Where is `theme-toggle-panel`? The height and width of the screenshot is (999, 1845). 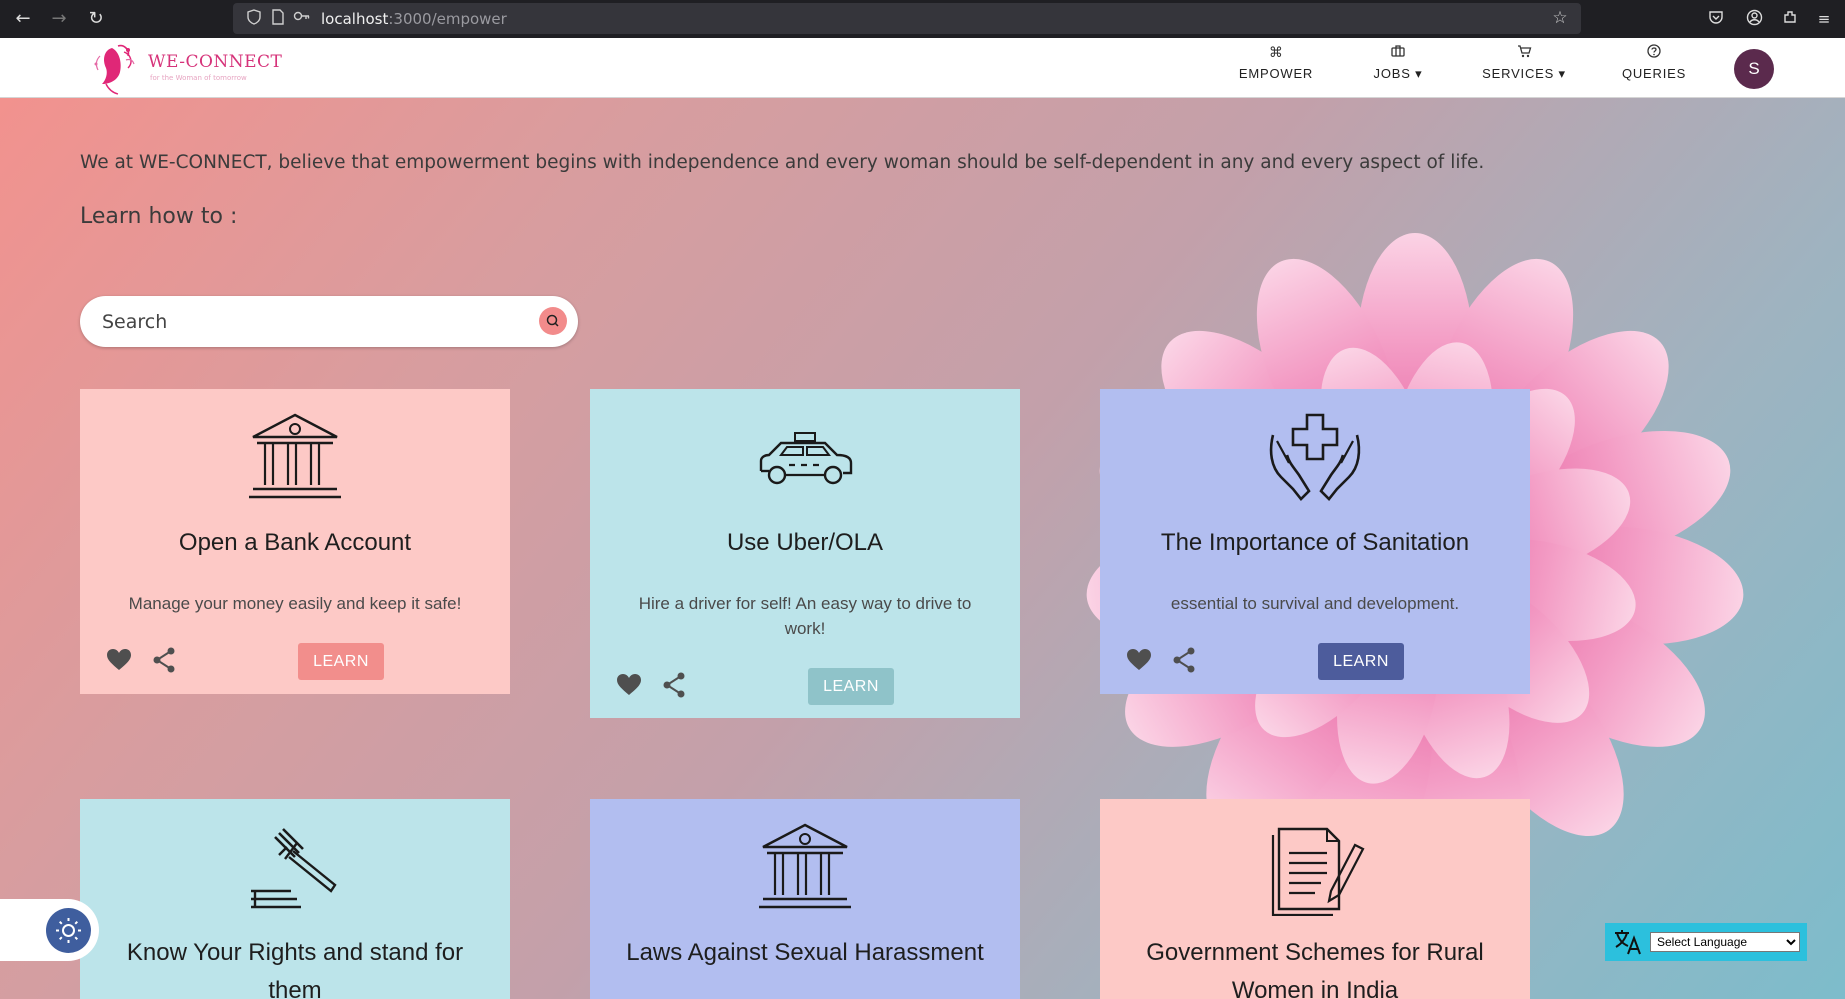 theme-toggle-panel is located at coordinates (49, 930).